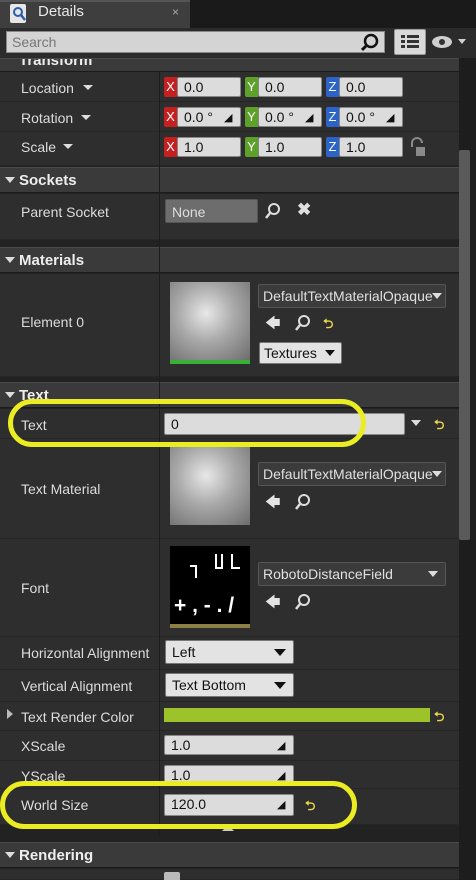  Describe the element at coordinates (450, 42) in the screenshot. I see `visibility-eye-icon` at that location.